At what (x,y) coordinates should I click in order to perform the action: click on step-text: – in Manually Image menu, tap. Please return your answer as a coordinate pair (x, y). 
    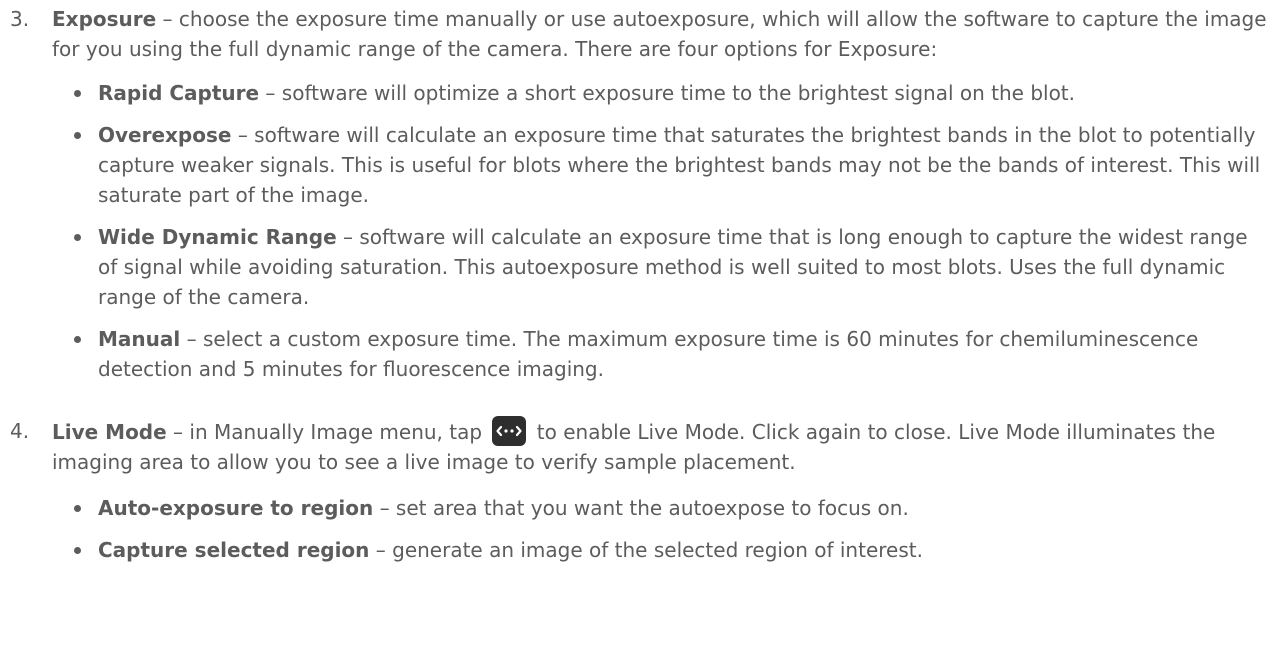
    Looking at the image, I should click on (327, 432).